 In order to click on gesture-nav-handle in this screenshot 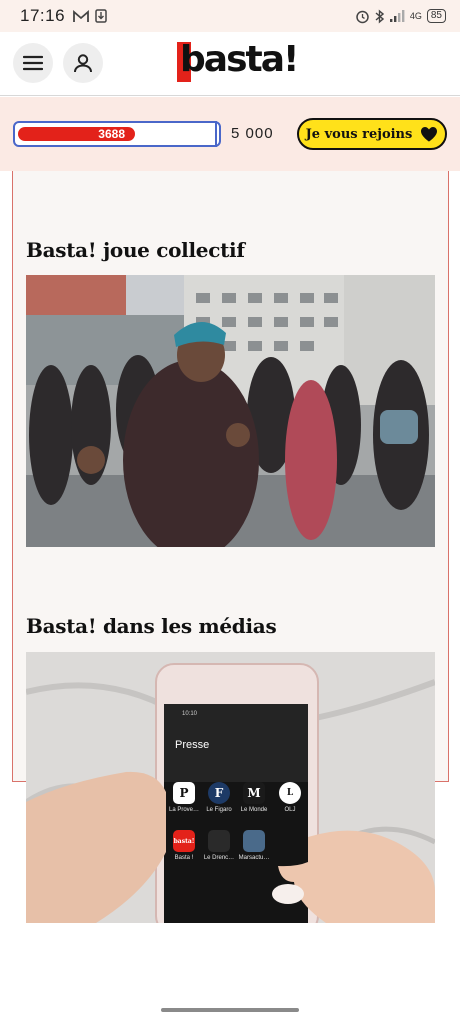, I will do `click(230, 1010)`.